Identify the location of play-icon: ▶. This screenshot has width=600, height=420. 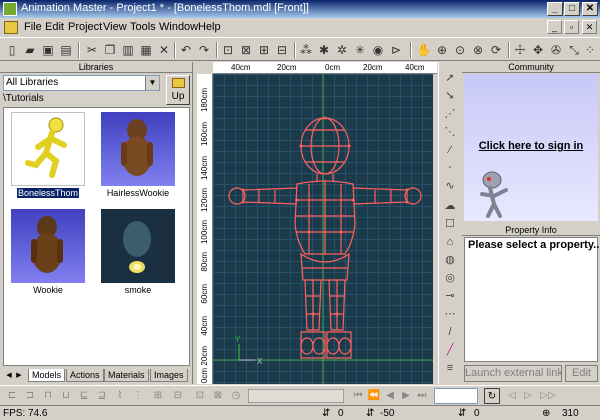
(406, 396).